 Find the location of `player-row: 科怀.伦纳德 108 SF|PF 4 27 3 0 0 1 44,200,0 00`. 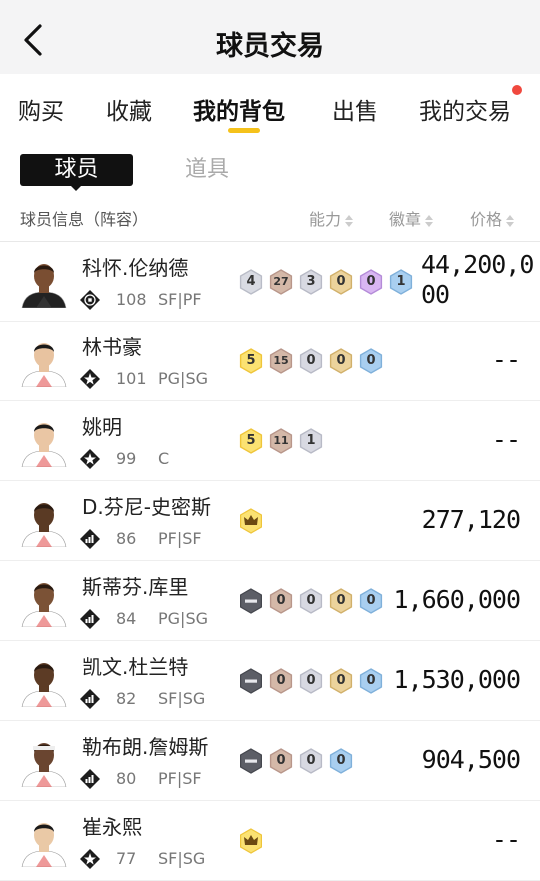

player-row: 科怀.伦纳德 108 SF|PF 4 27 3 0 0 1 44,200,0 00 is located at coordinates (270, 282).